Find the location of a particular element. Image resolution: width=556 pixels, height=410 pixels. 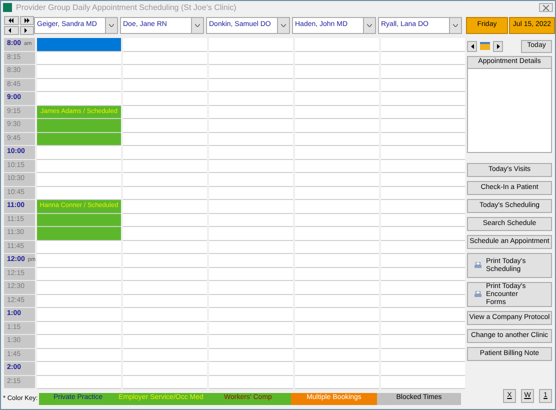

close-button is located at coordinates (546, 7).